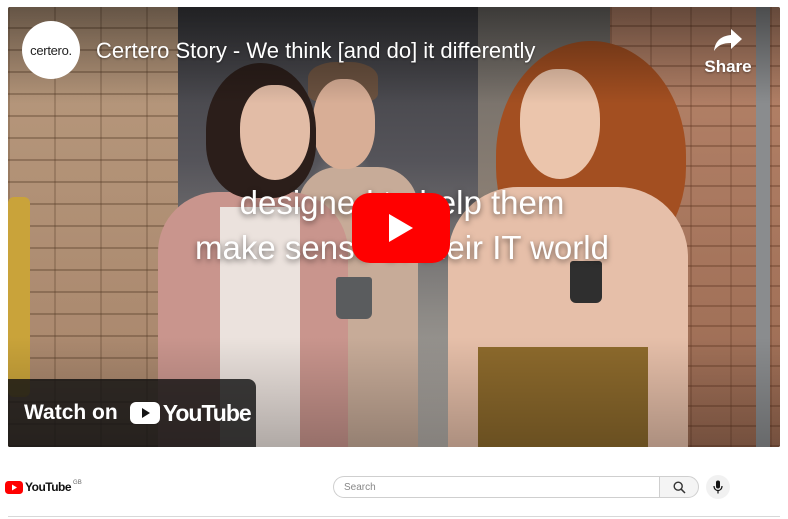  Describe the element at coordinates (71, 412) in the screenshot. I see `watch-on-label: Watch on` at that location.